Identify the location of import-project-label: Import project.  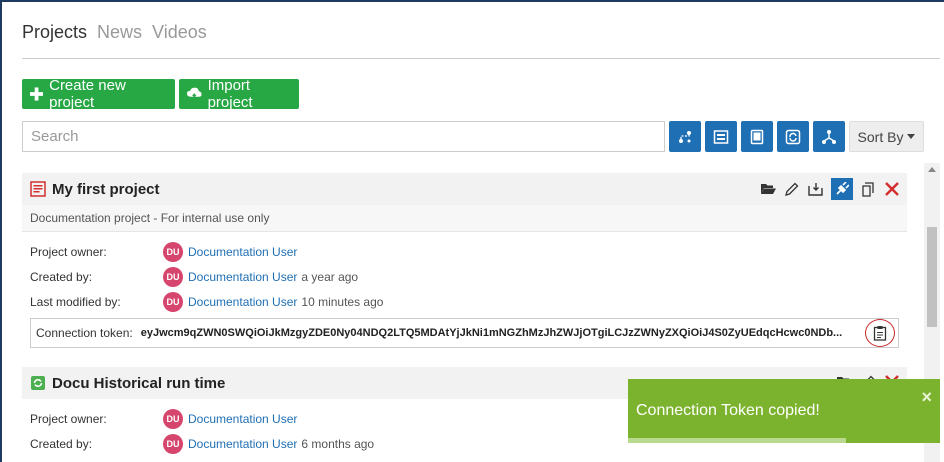
(230, 94).